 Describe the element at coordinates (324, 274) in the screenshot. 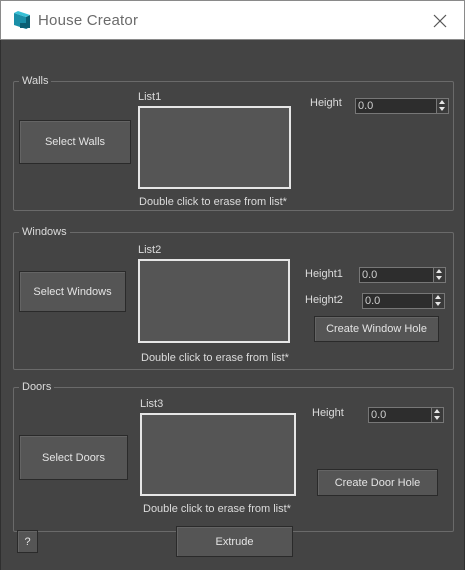

I see `windows-height1-label: Height1` at that location.